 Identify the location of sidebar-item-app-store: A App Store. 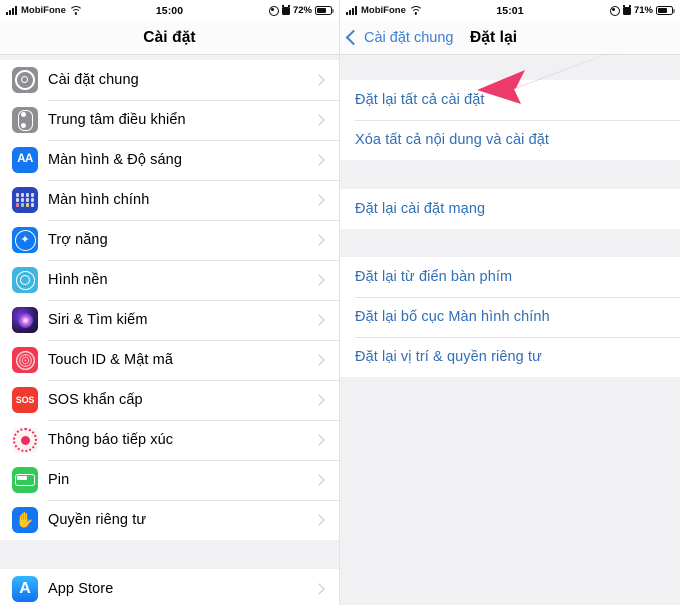
(169, 587).